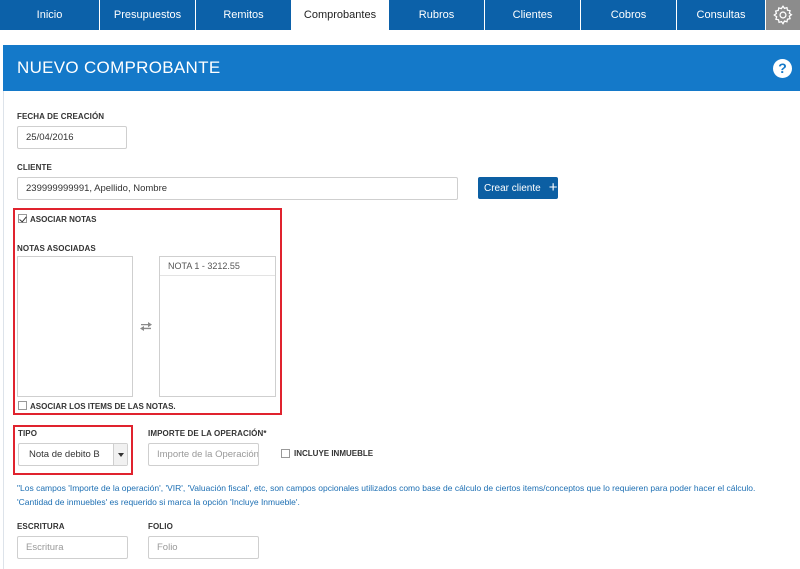 The width and height of the screenshot is (800, 569). What do you see at coordinates (217, 326) in the screenshot?
I see `notas-seleccionadas-list: NOTA 1 - 3212.55` at bounding box center [217, 326].